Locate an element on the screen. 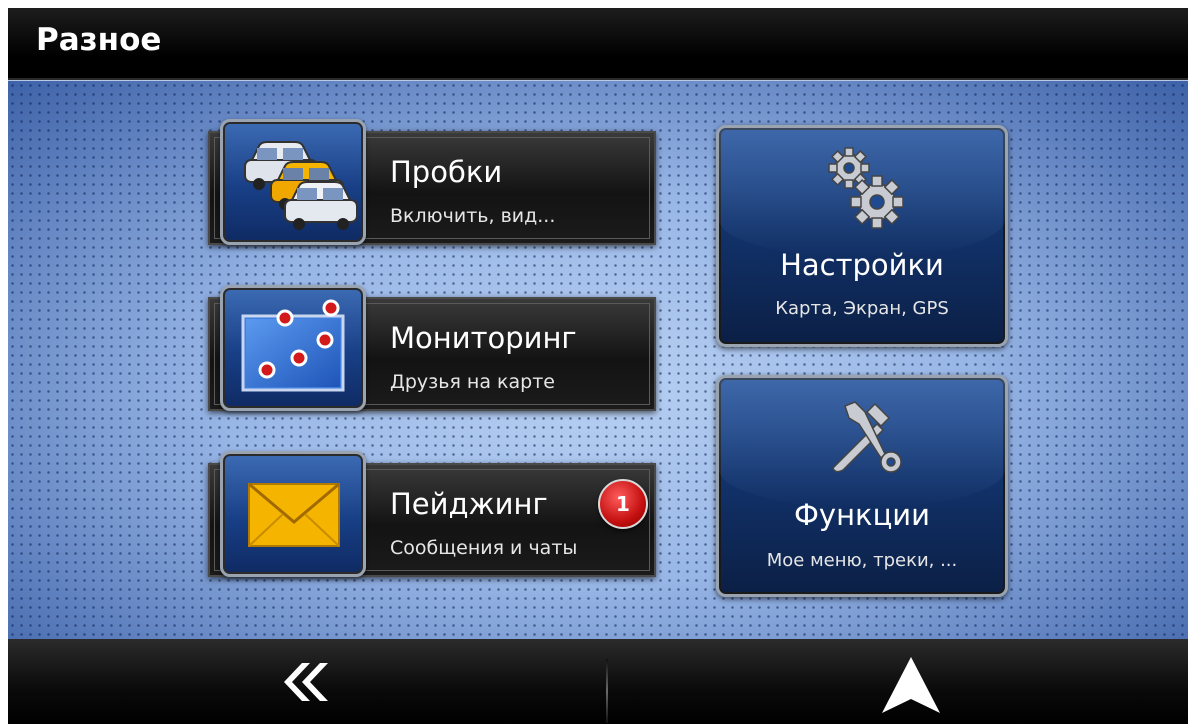  gears-icon is located at coordinates (866, 188).